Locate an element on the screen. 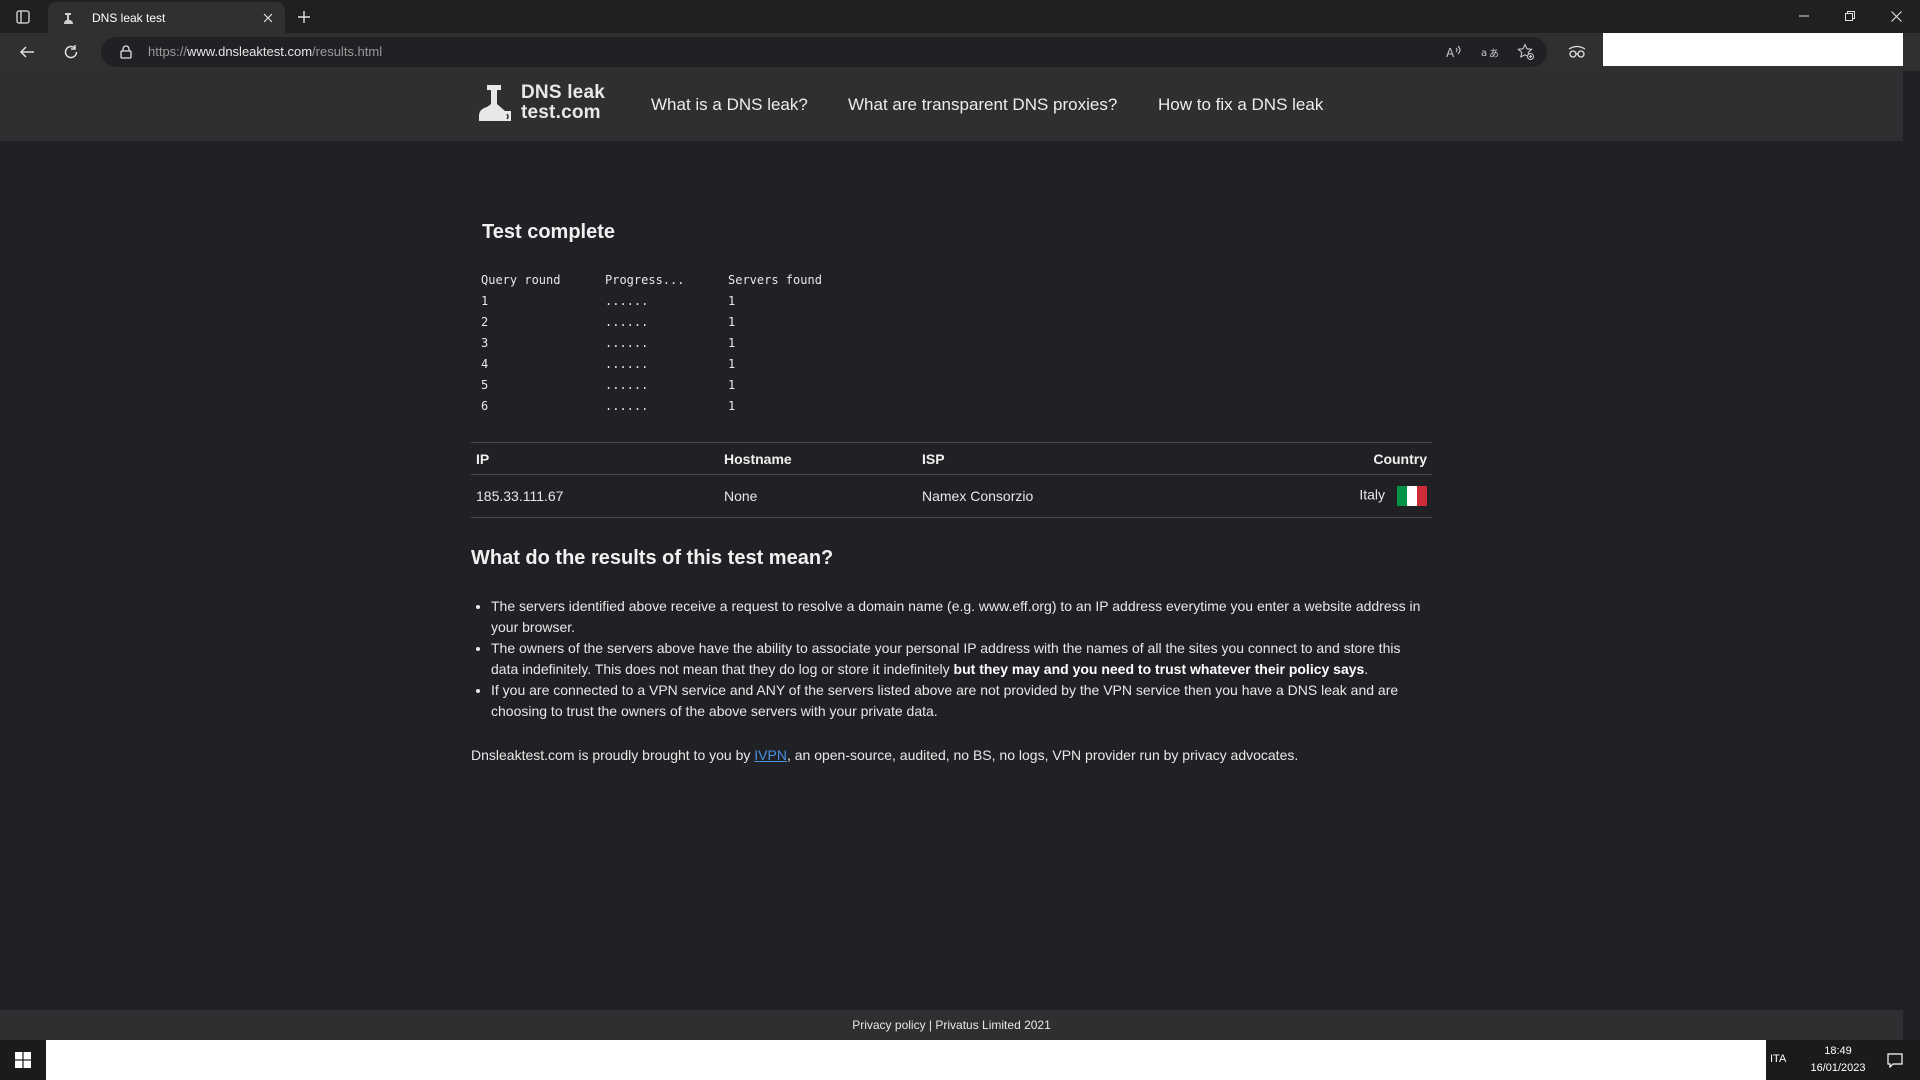 This screenshot has width=1920, height=1080. nav-how-to-fix-dns-leak: How to fix a DNS leak is located at coordinates (1240, 105).